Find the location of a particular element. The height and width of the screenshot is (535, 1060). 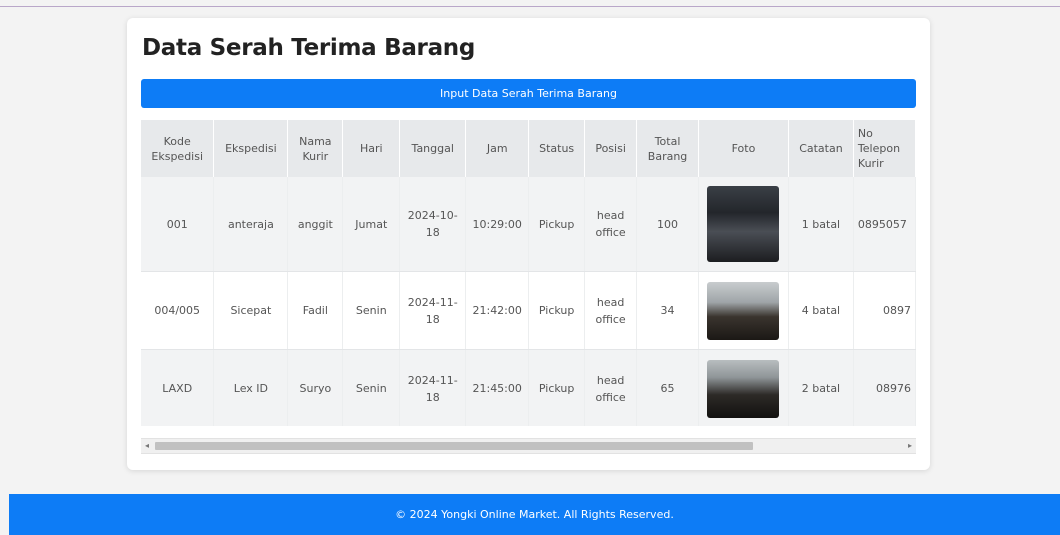

col-catatan: Catatan is located at coordinates (821, 148).